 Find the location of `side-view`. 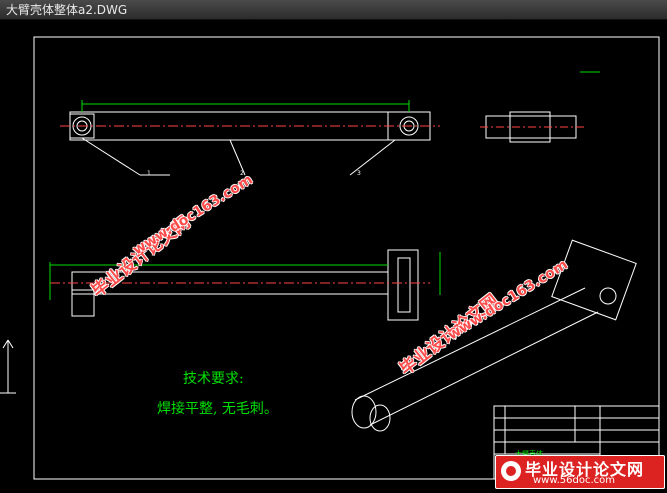

side-view is located at coordinates (540, 107).